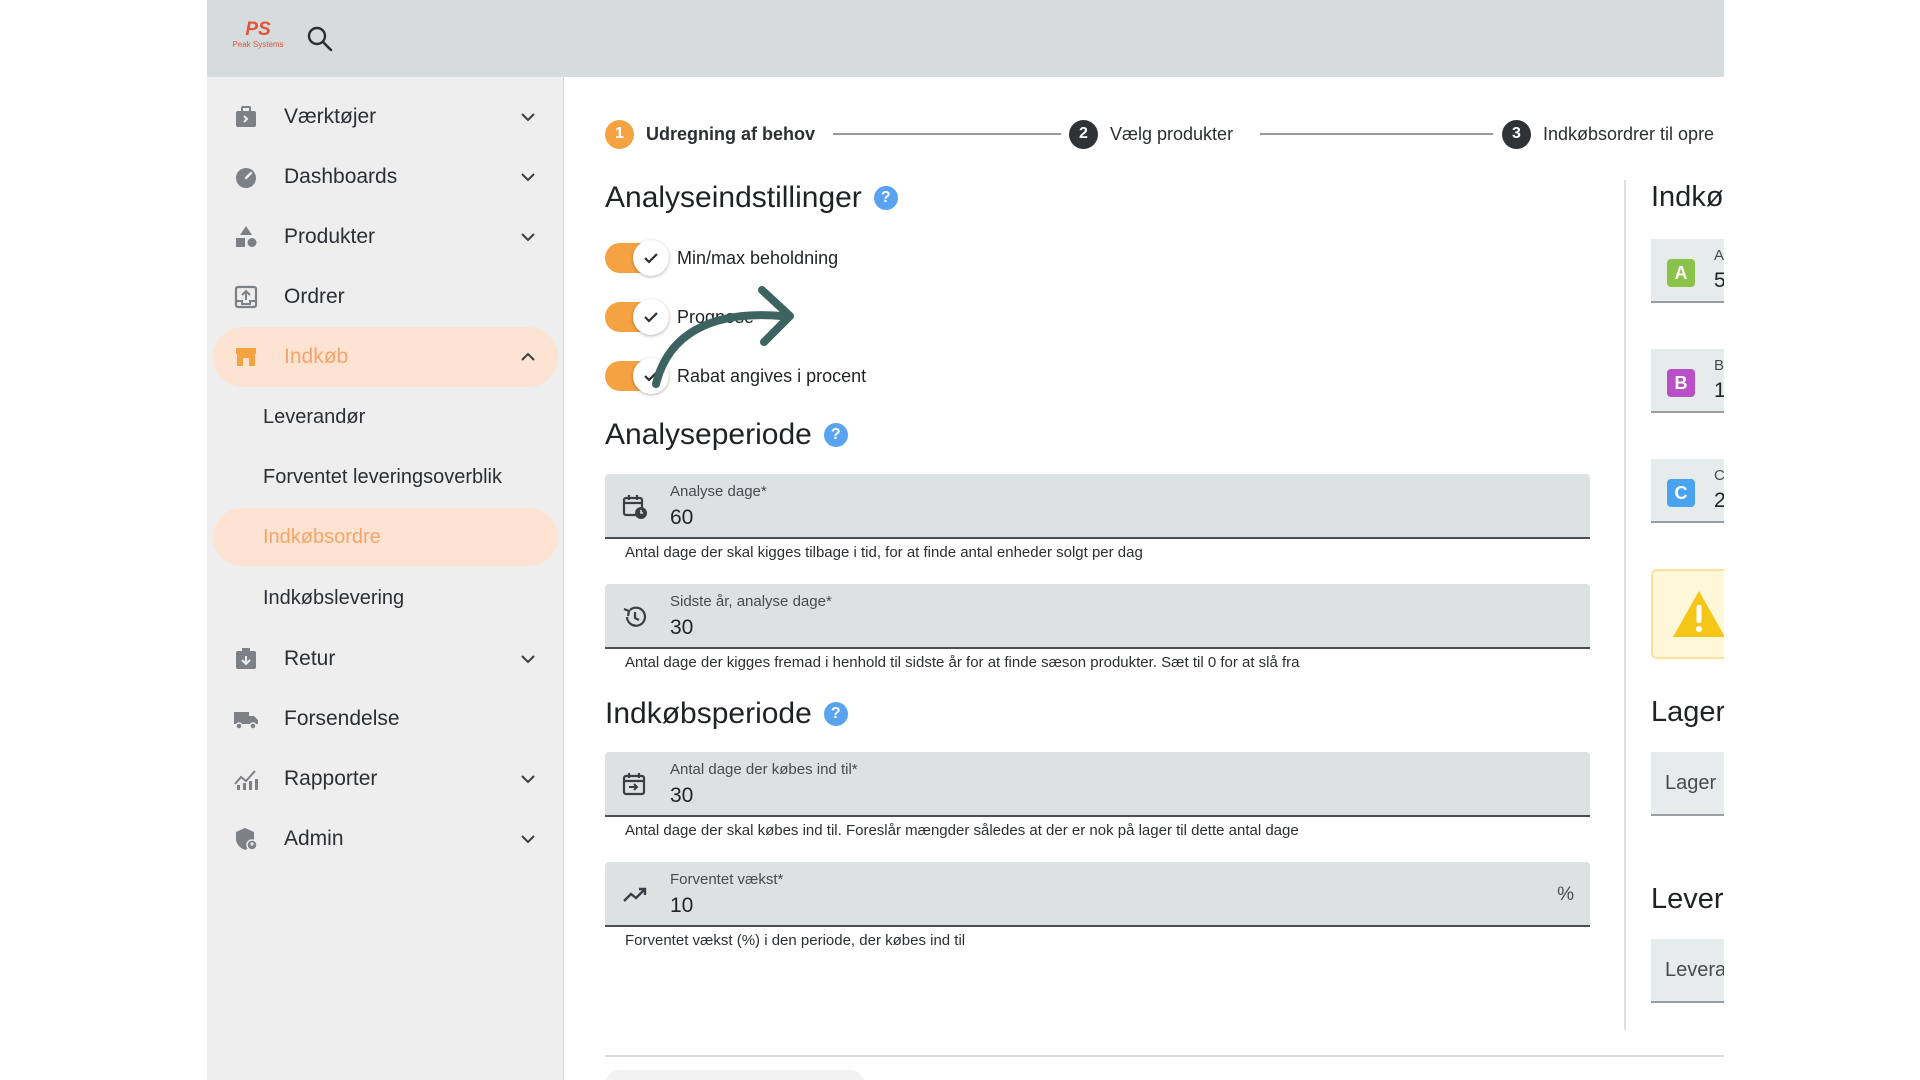 The width and height of the screenshot is (1920, 1080). I want to click on sidebar-item-label: Indkøb, so click(316, 356).